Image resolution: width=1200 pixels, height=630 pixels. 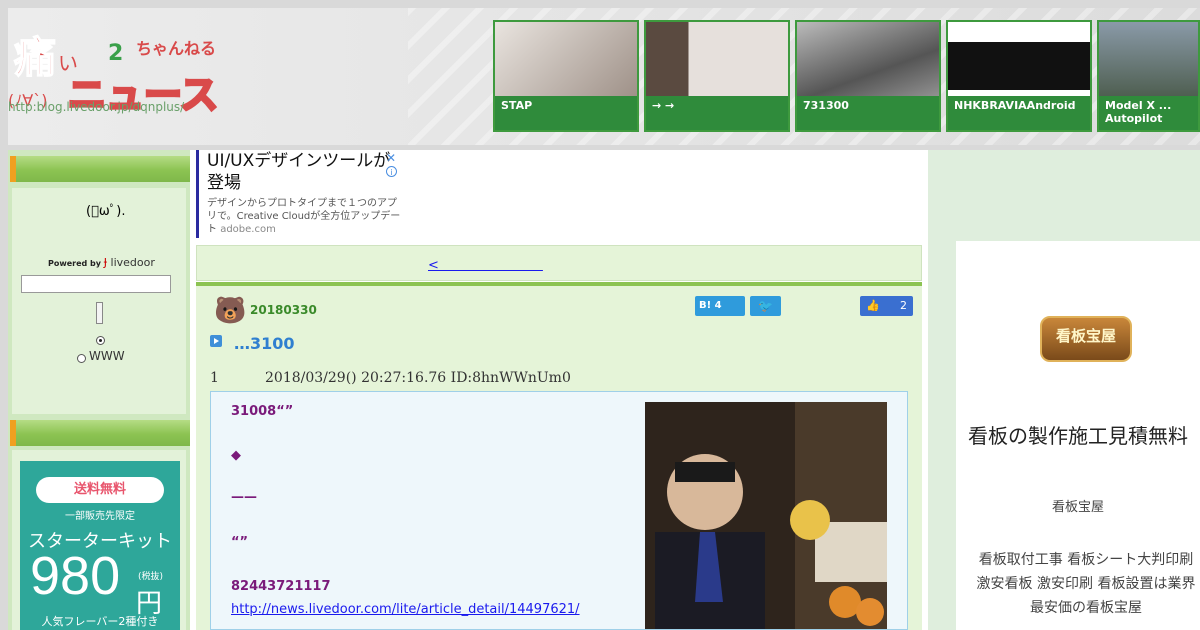 I want to click on svg-text: 痛, so click(x=35, y=57).